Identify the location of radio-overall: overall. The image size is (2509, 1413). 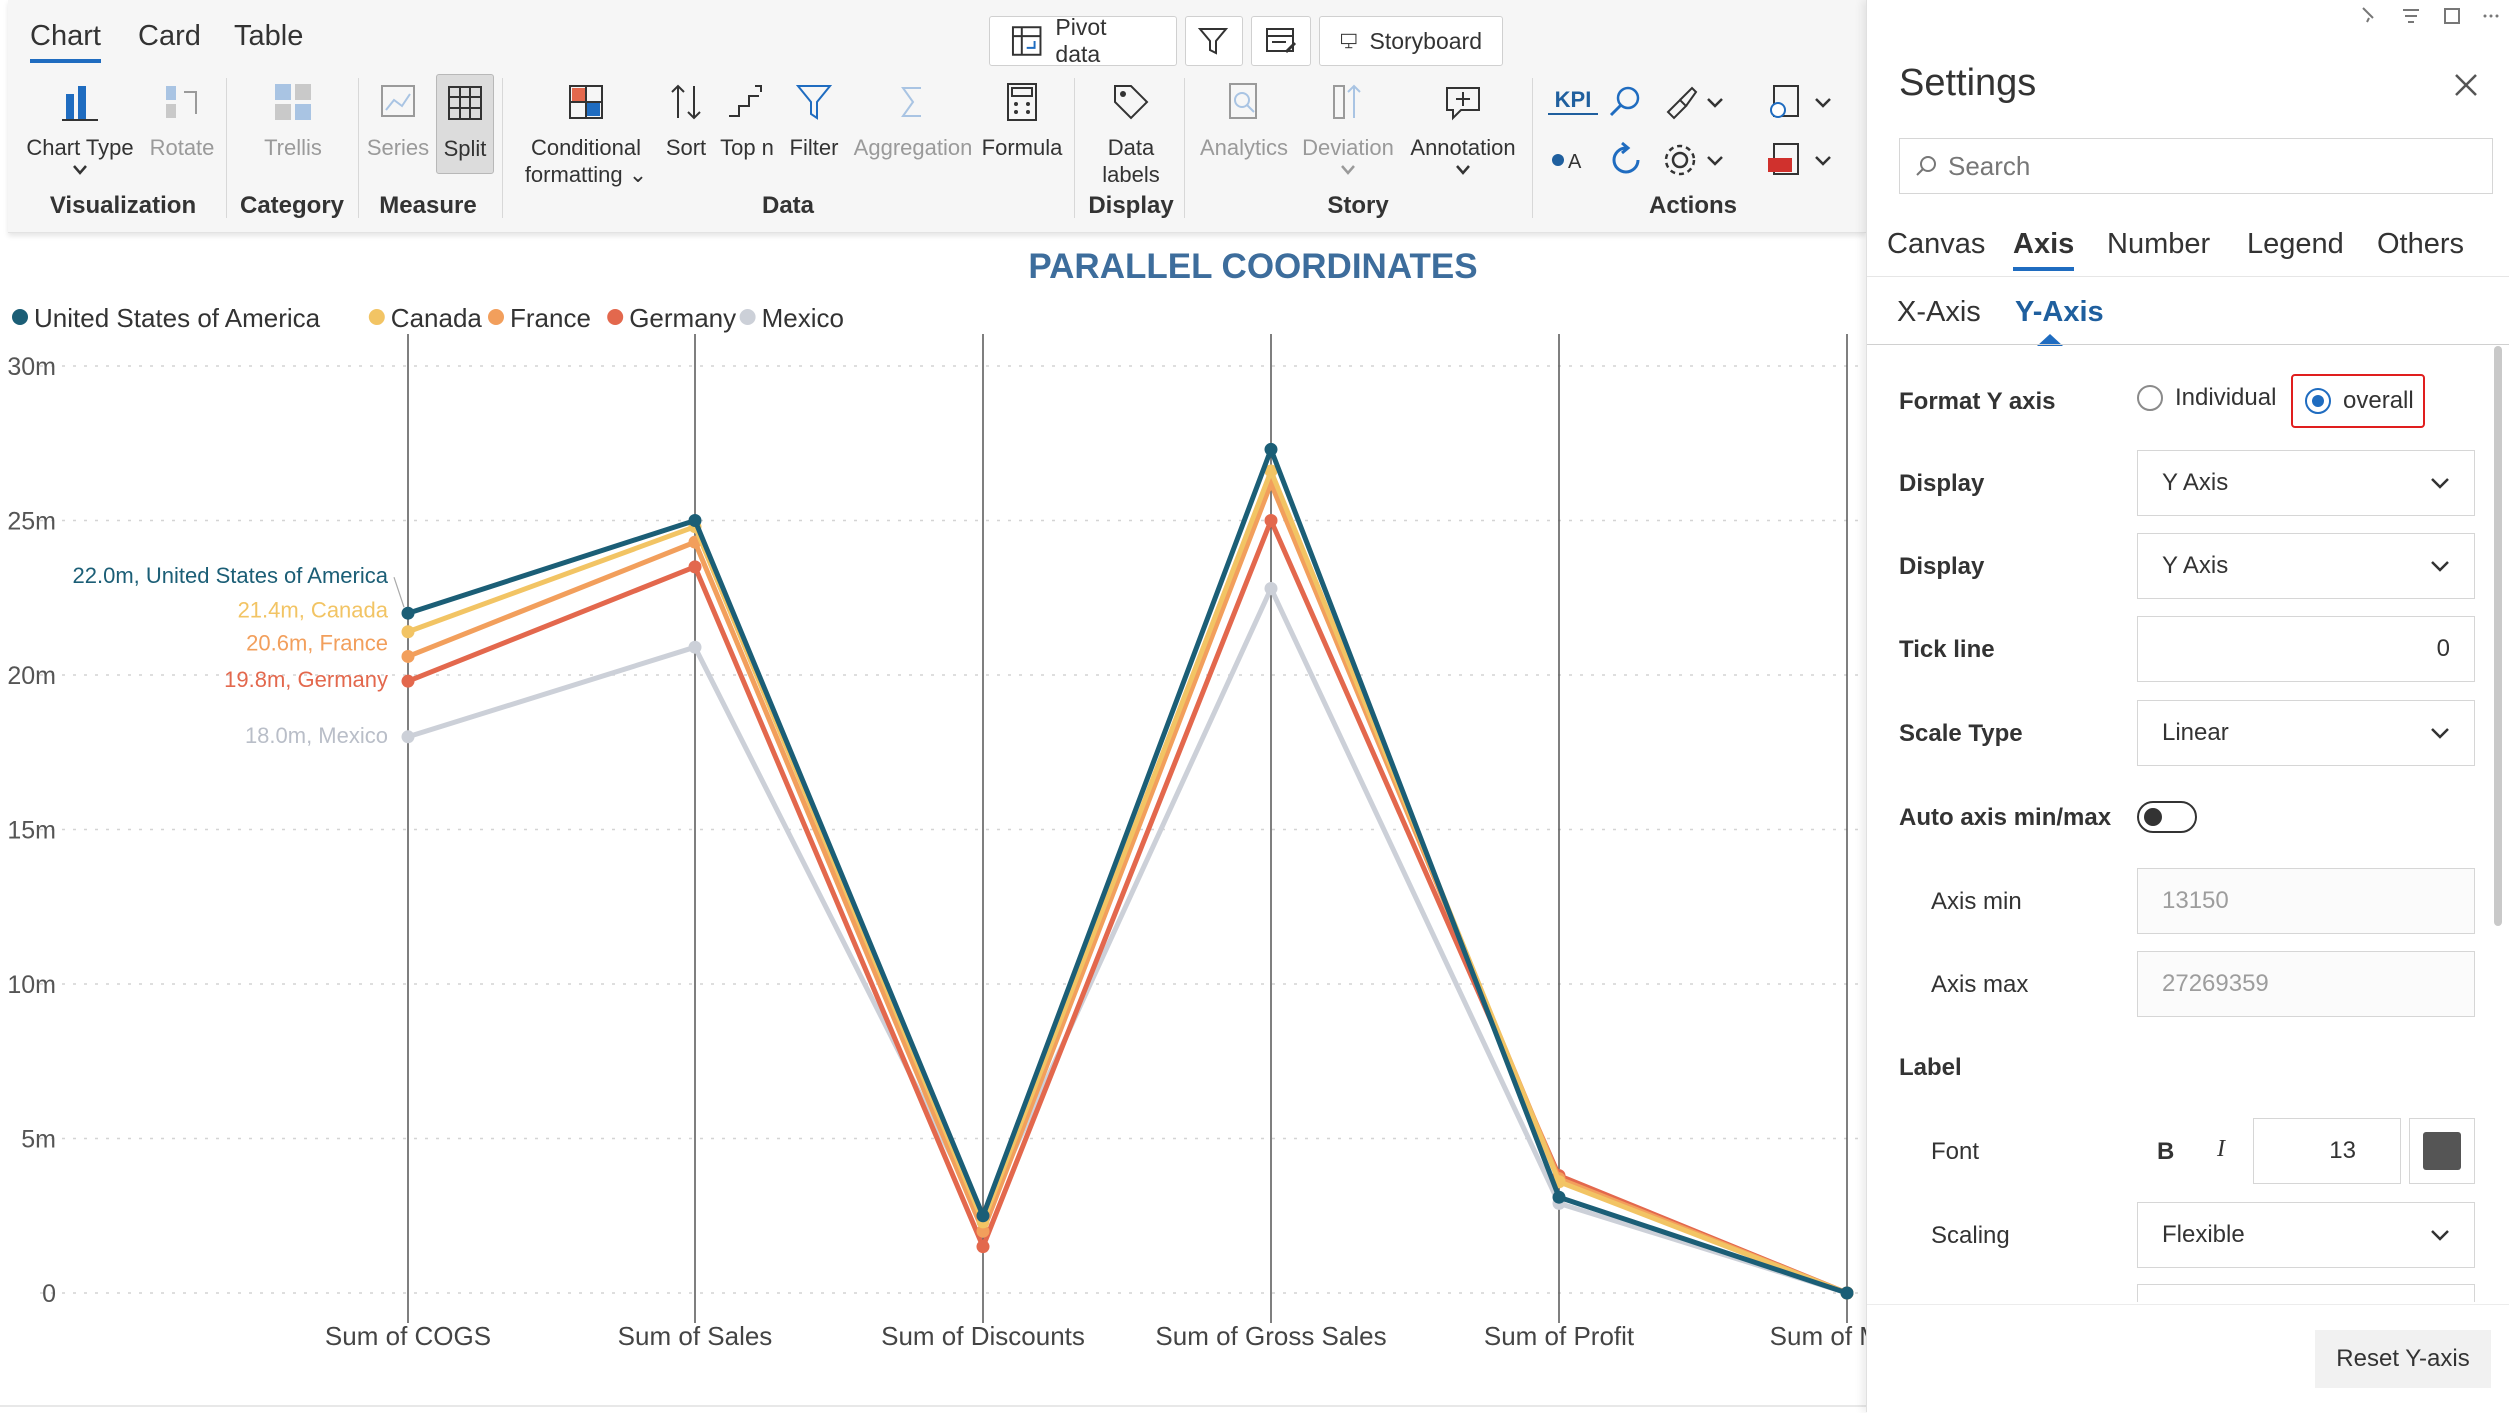
(2358, 401).